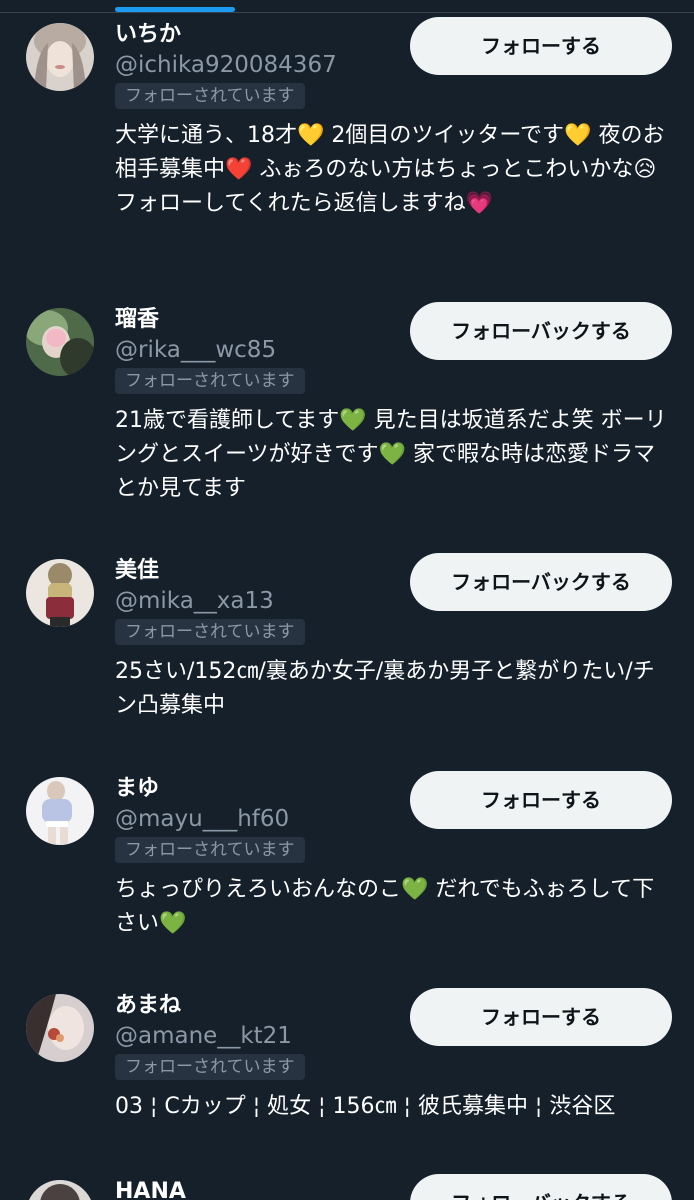 The image size is (694, 1200). What do you see at coordinates (137, 319) in the screenshot?
I see `user-name: 瑠香` at bounding box center [137, 319].